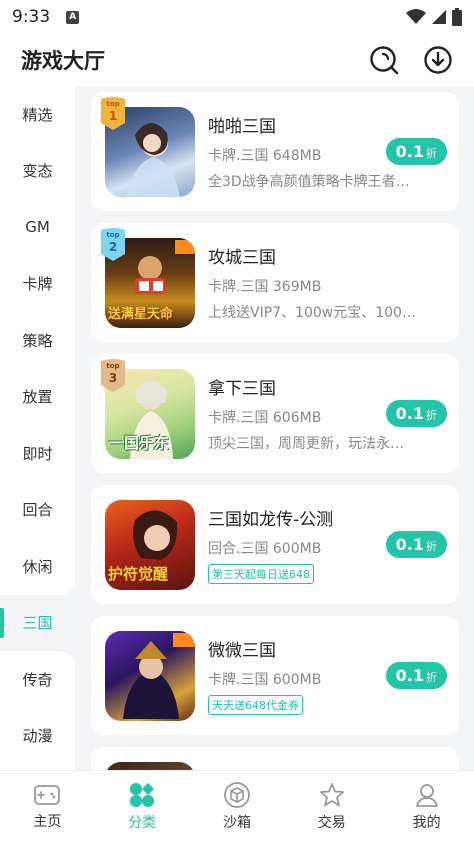 This screenshot has height=842, width=474. I want to click on cube-icon, so click(237, 795).